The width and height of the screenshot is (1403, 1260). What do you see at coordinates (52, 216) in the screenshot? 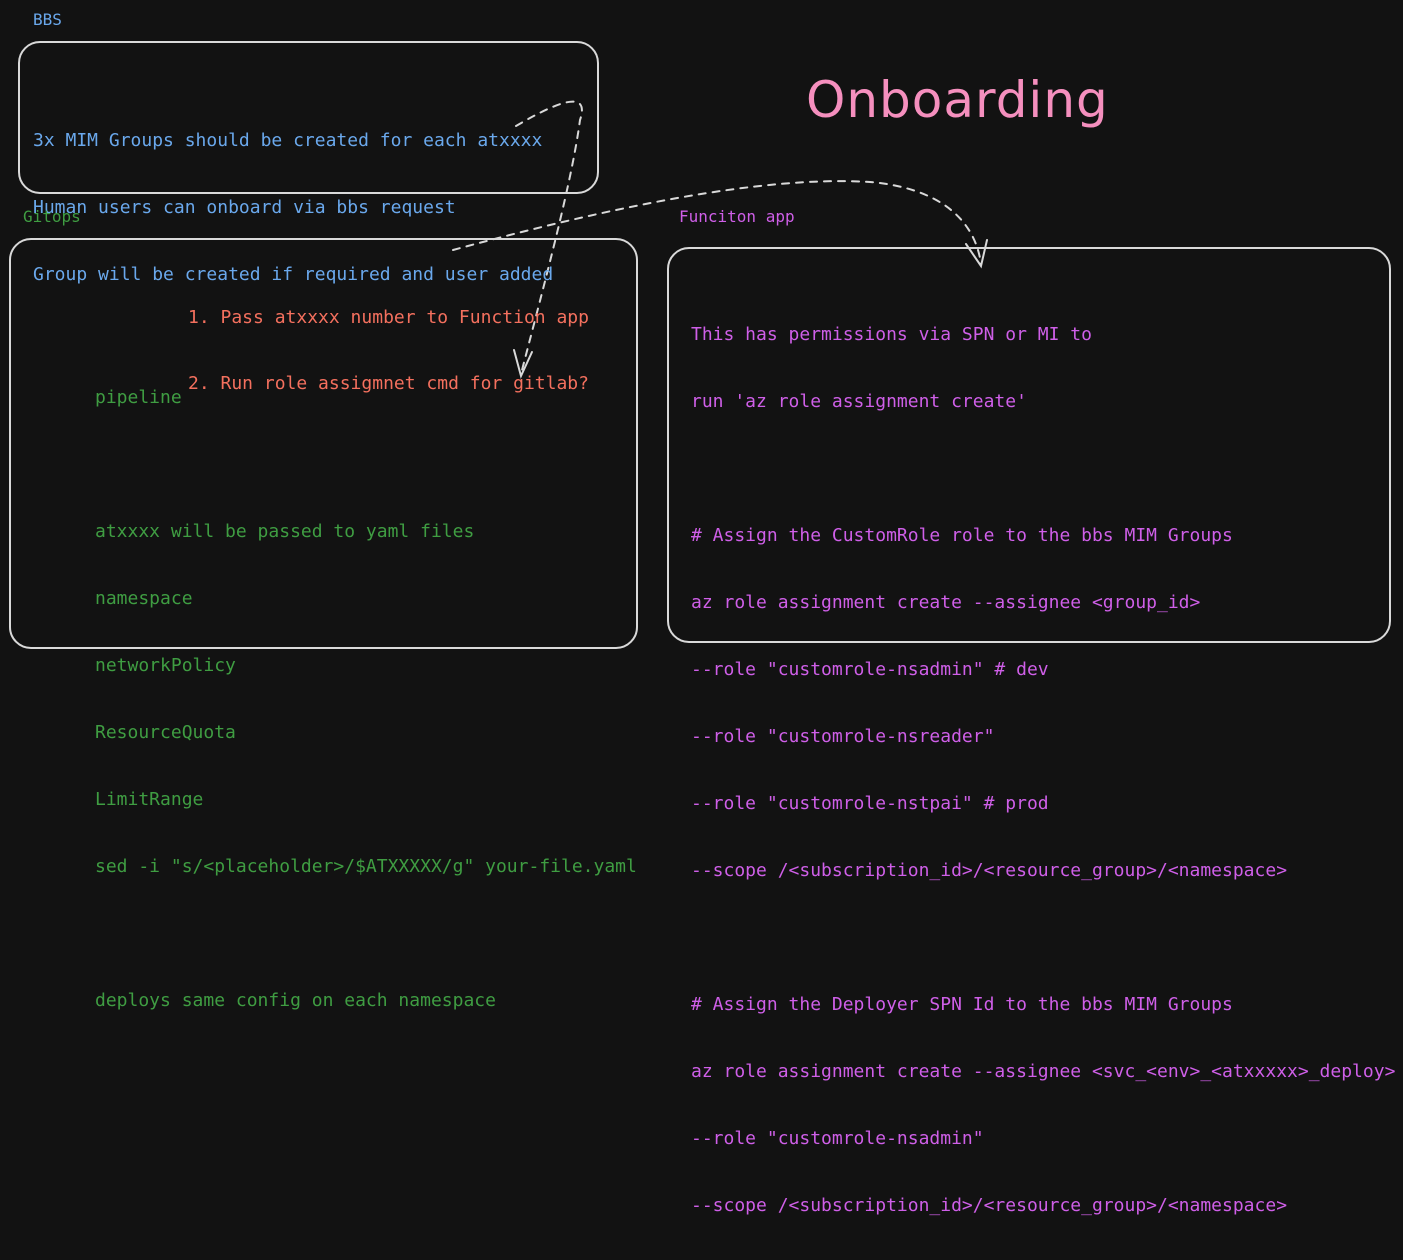
I see `gitops-heading: Gitops` at bounding box center [52, 216].